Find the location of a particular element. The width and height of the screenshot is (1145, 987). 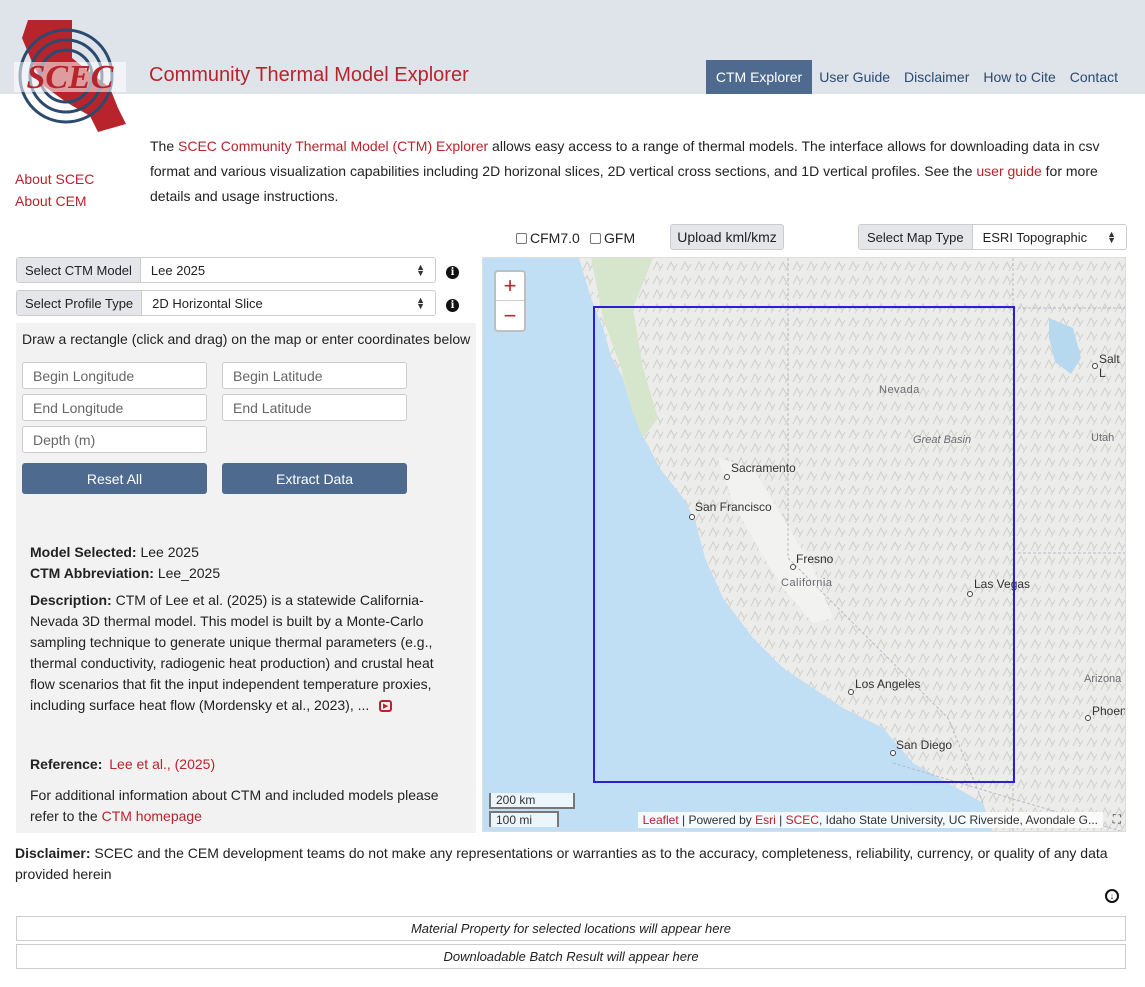

map-label-salt-lake: Salt L is located at coordinates (1109, 366).